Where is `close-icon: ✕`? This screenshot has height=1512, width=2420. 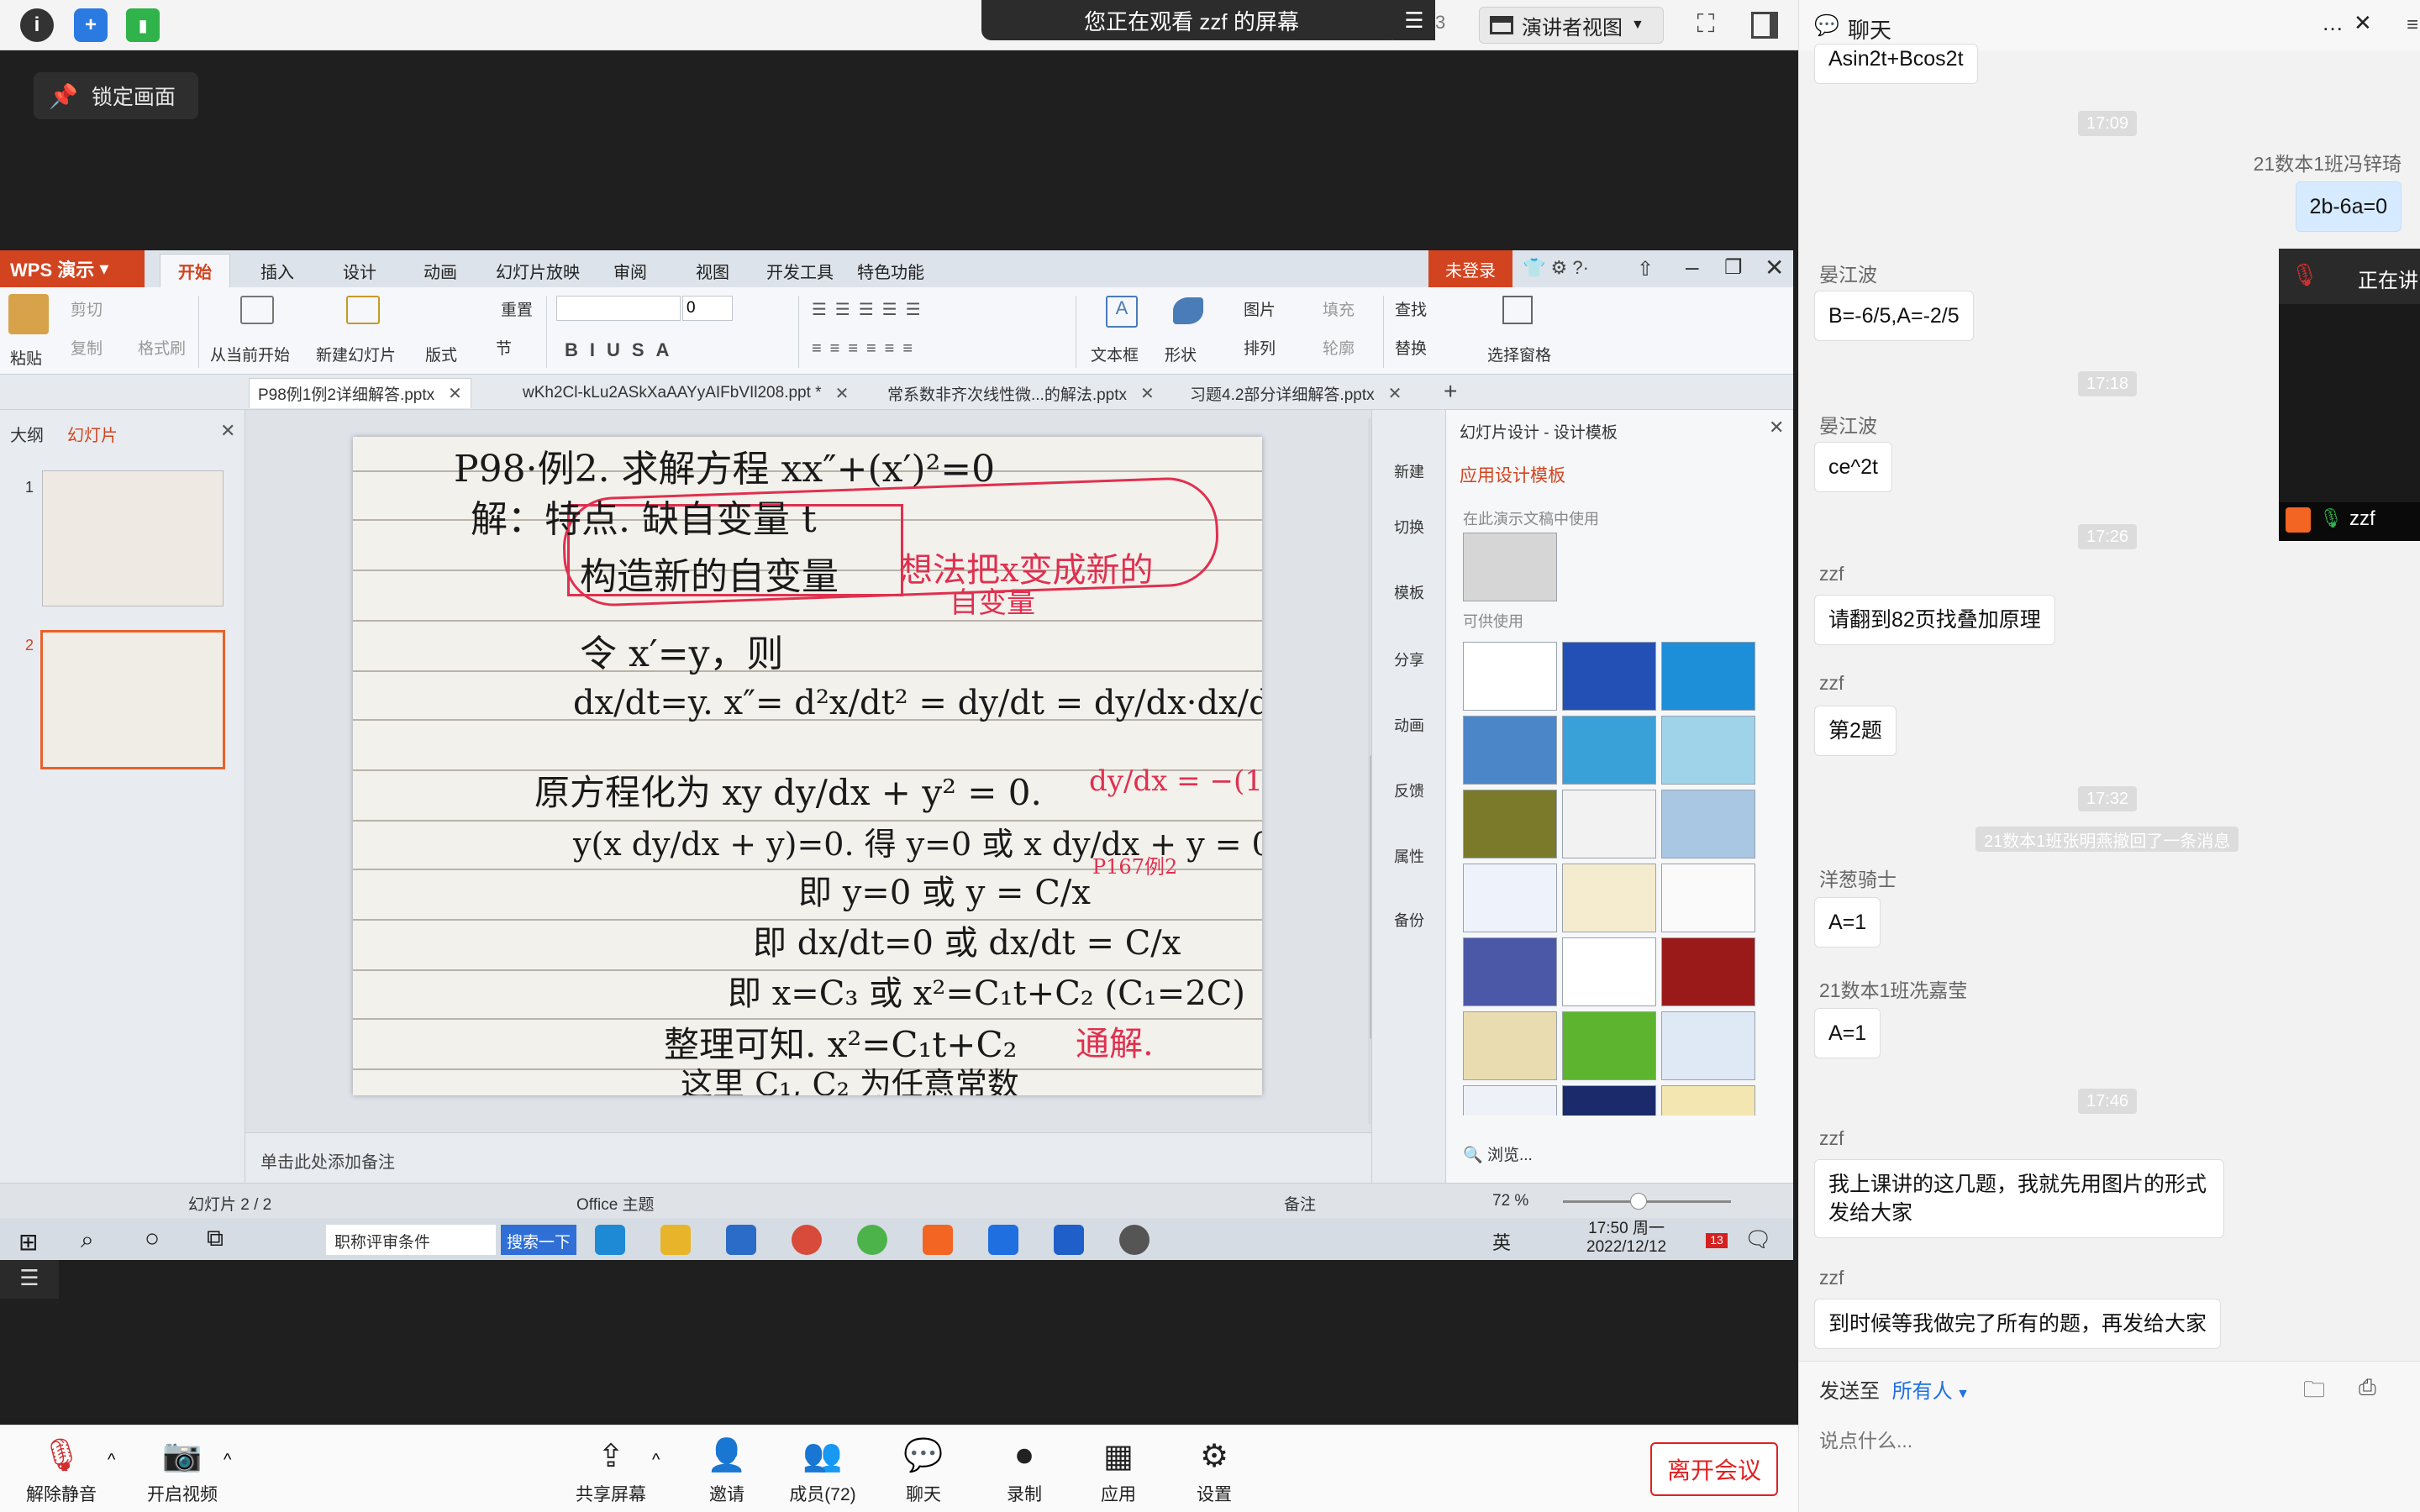
close-icon: ✕ is located at coordinates (2363, 23).